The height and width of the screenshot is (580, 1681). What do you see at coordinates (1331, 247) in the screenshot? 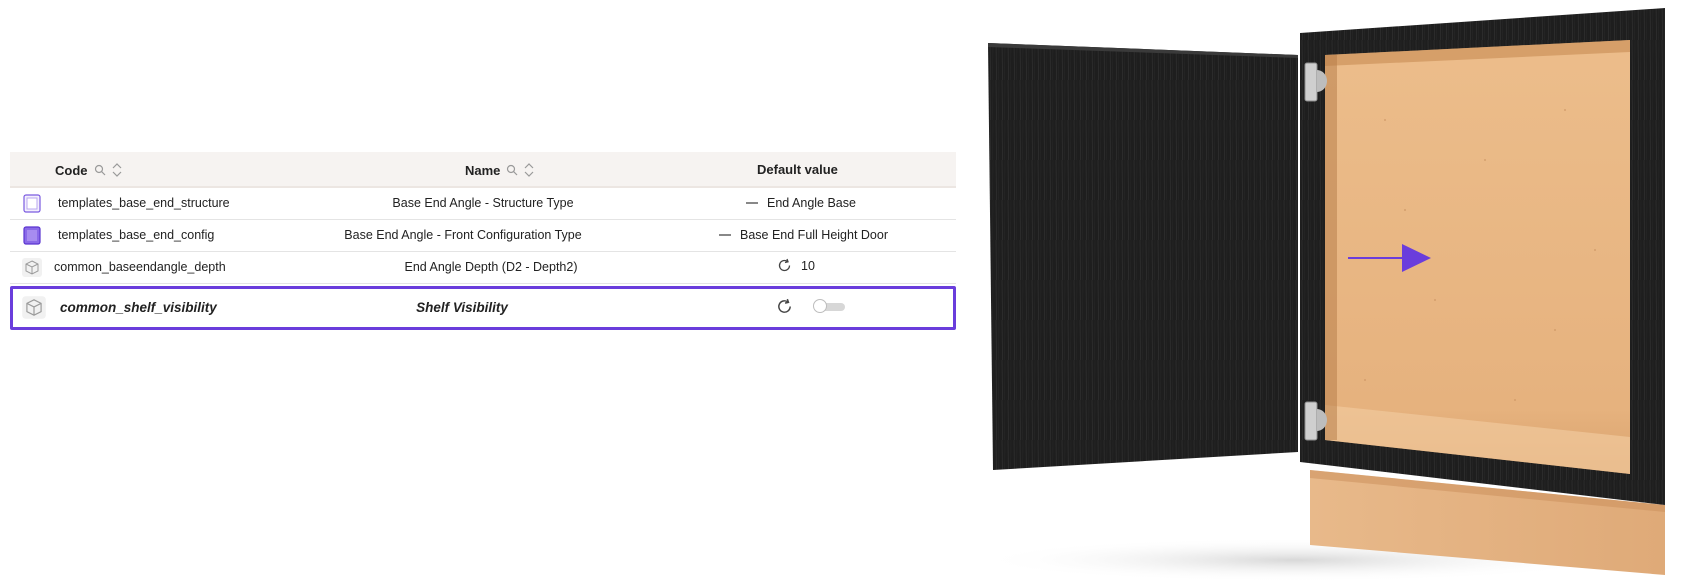
I see `interior-side-shadow` at bounding box center [1331, 247].